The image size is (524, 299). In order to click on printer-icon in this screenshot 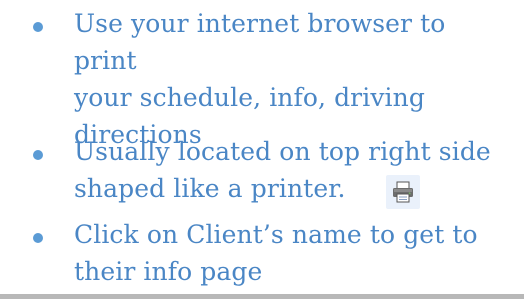, I will do `click(403, 192)`.